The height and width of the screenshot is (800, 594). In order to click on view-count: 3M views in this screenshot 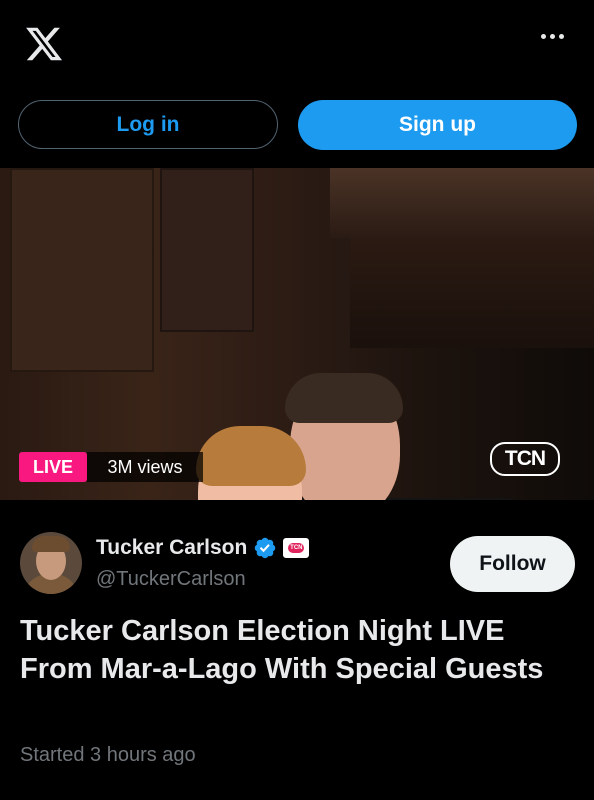, I will do `click(145, 467)`.